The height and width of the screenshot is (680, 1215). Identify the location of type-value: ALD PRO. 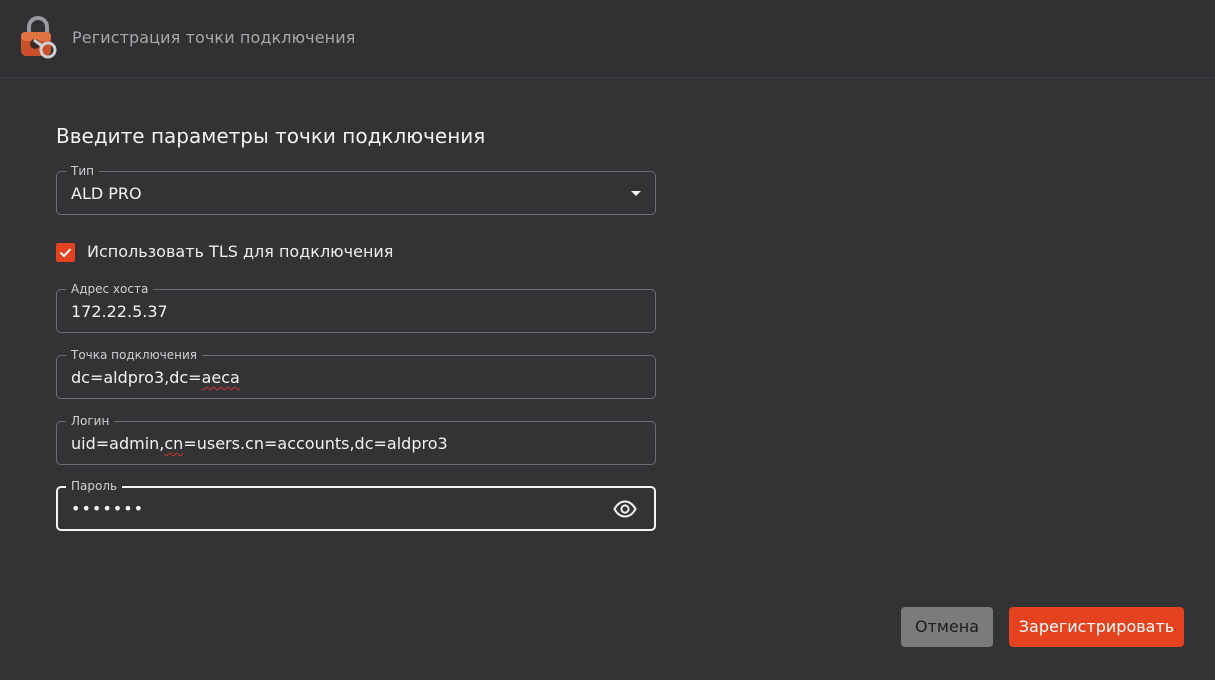
(106, 193).